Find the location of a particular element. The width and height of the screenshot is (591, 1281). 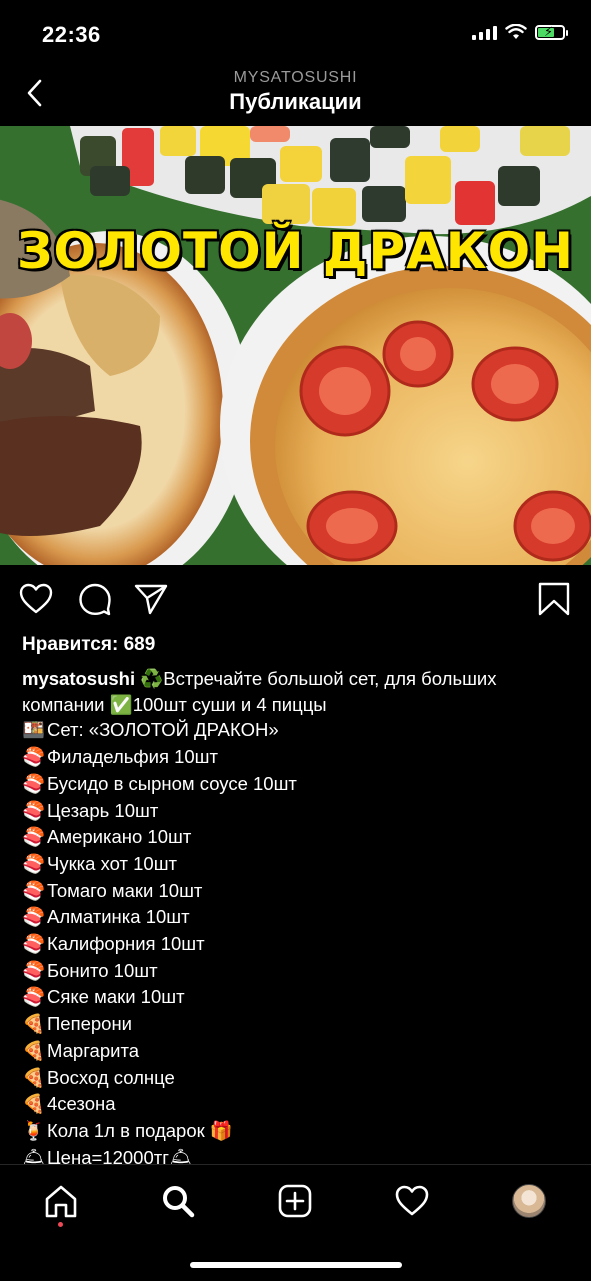

battery-icon: ⚡ is located at coordinates (551, 32).